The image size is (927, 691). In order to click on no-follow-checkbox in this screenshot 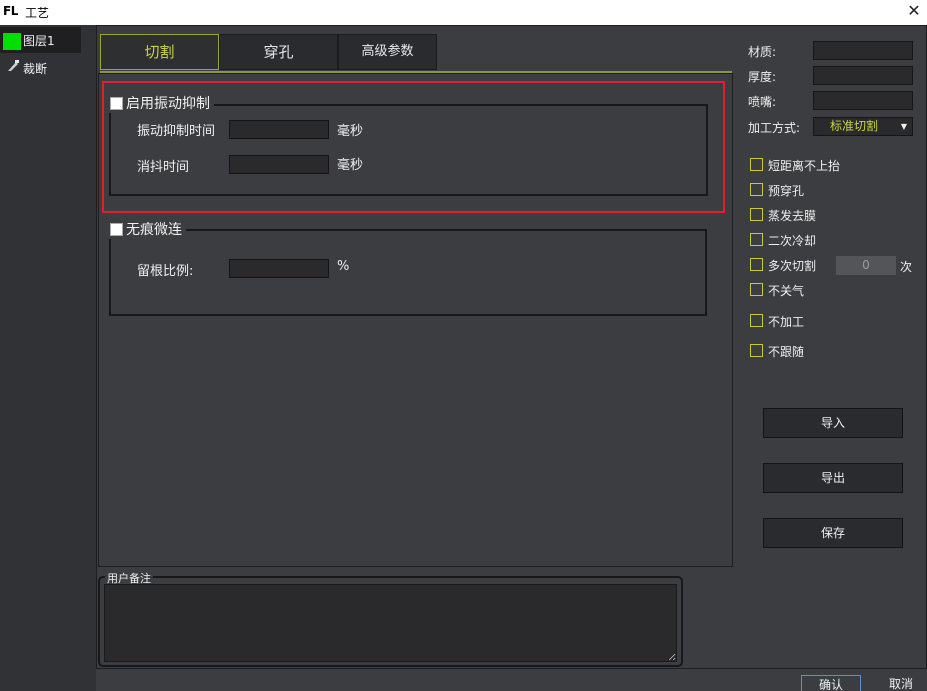, I will do `click(756, 350)`.